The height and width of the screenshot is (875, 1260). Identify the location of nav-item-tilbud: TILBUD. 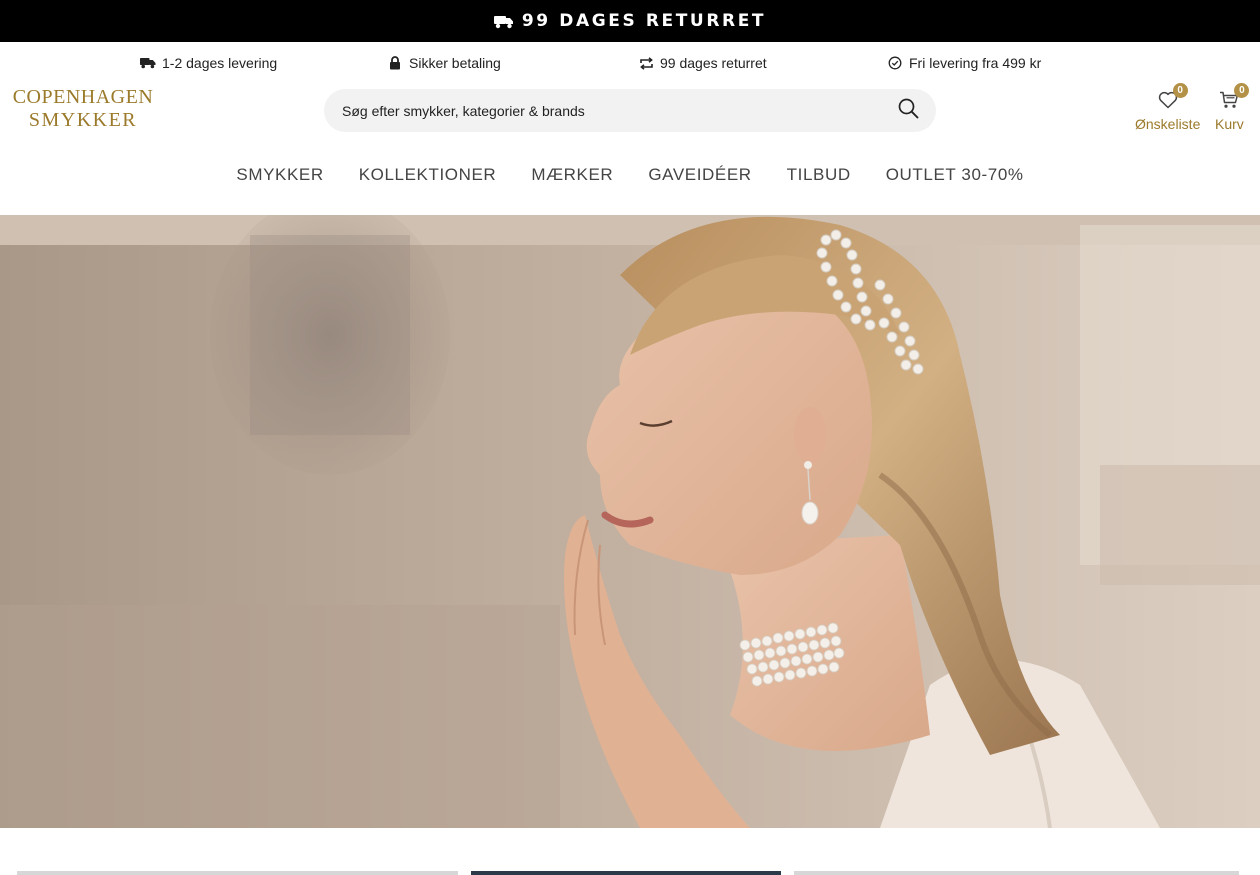
(818, 175).